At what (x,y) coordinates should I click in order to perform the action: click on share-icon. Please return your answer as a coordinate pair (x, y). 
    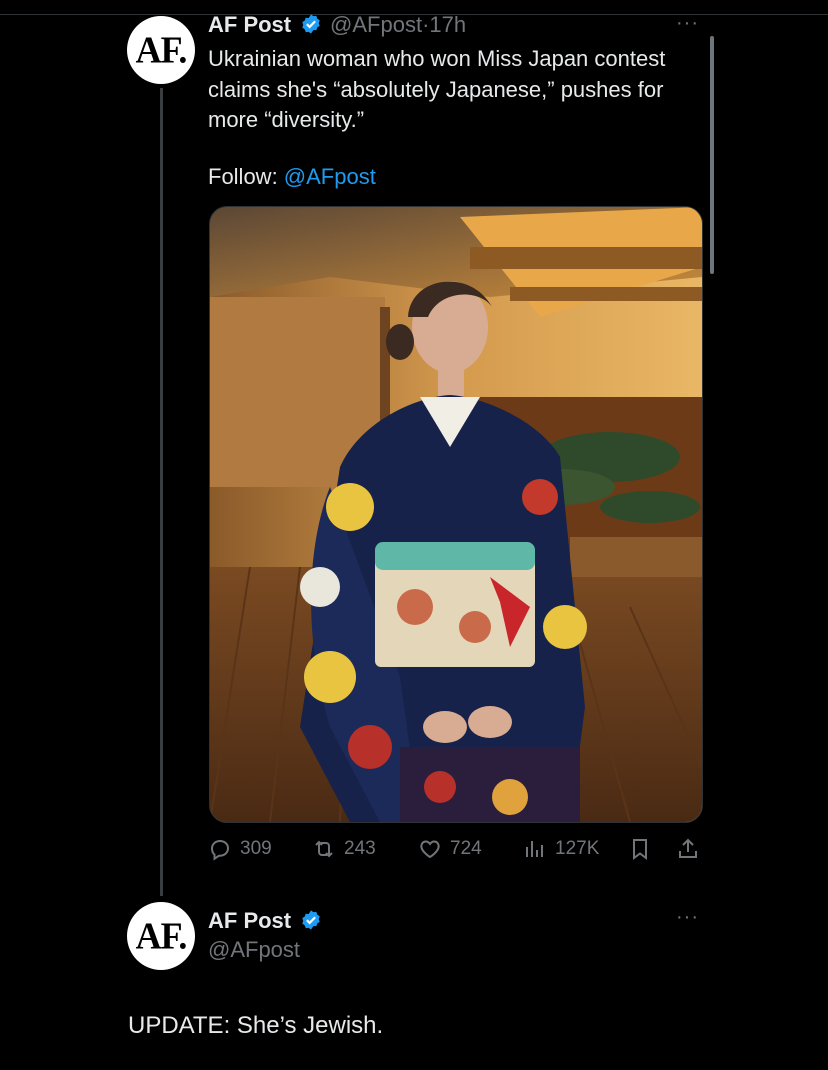
    Looking at the image, I should click on (688, 848).